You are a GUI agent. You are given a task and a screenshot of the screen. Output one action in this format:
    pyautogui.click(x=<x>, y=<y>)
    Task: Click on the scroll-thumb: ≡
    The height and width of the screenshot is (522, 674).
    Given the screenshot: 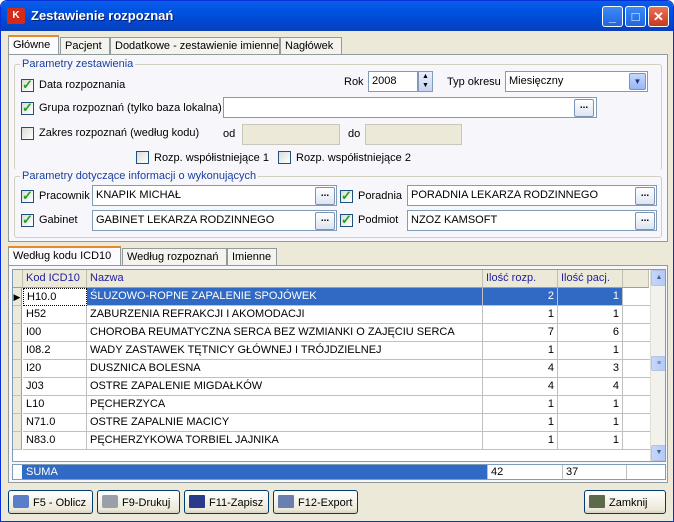 What is the action you would take?
    pyautogui.click(x=658, y=363)
    